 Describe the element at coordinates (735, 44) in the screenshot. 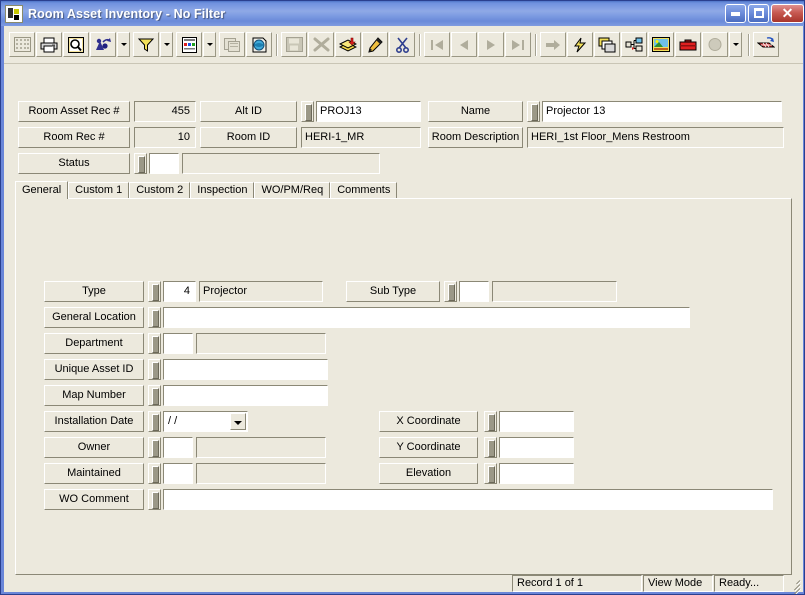

I see `help-dropdown-arrow` at that location.